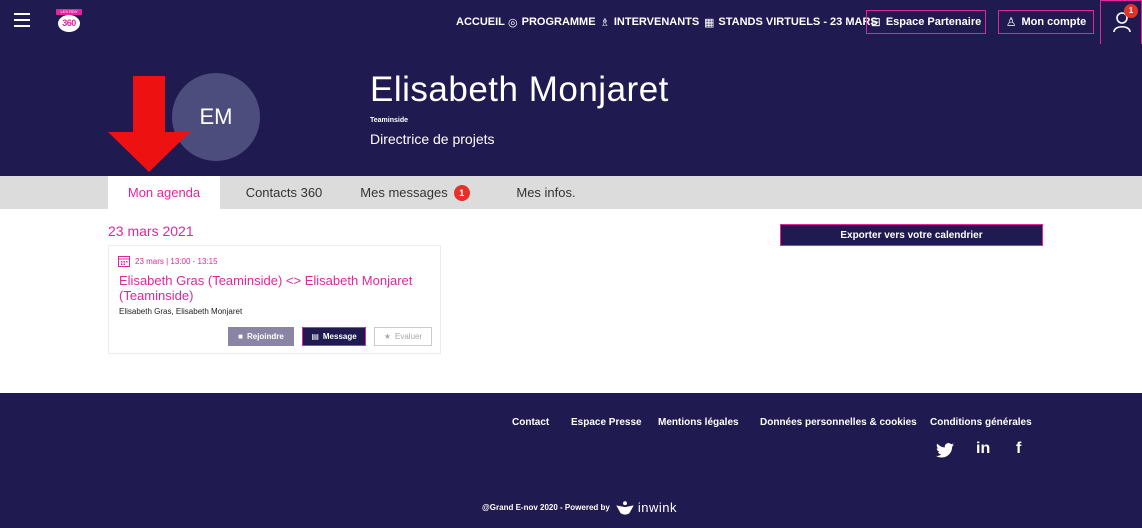 The image size is (1142, 528). Describe the element at coordinates (649, 22) in the screenshot. I see `nav-intervenants: ♗ INTERVENANTS` at that location.